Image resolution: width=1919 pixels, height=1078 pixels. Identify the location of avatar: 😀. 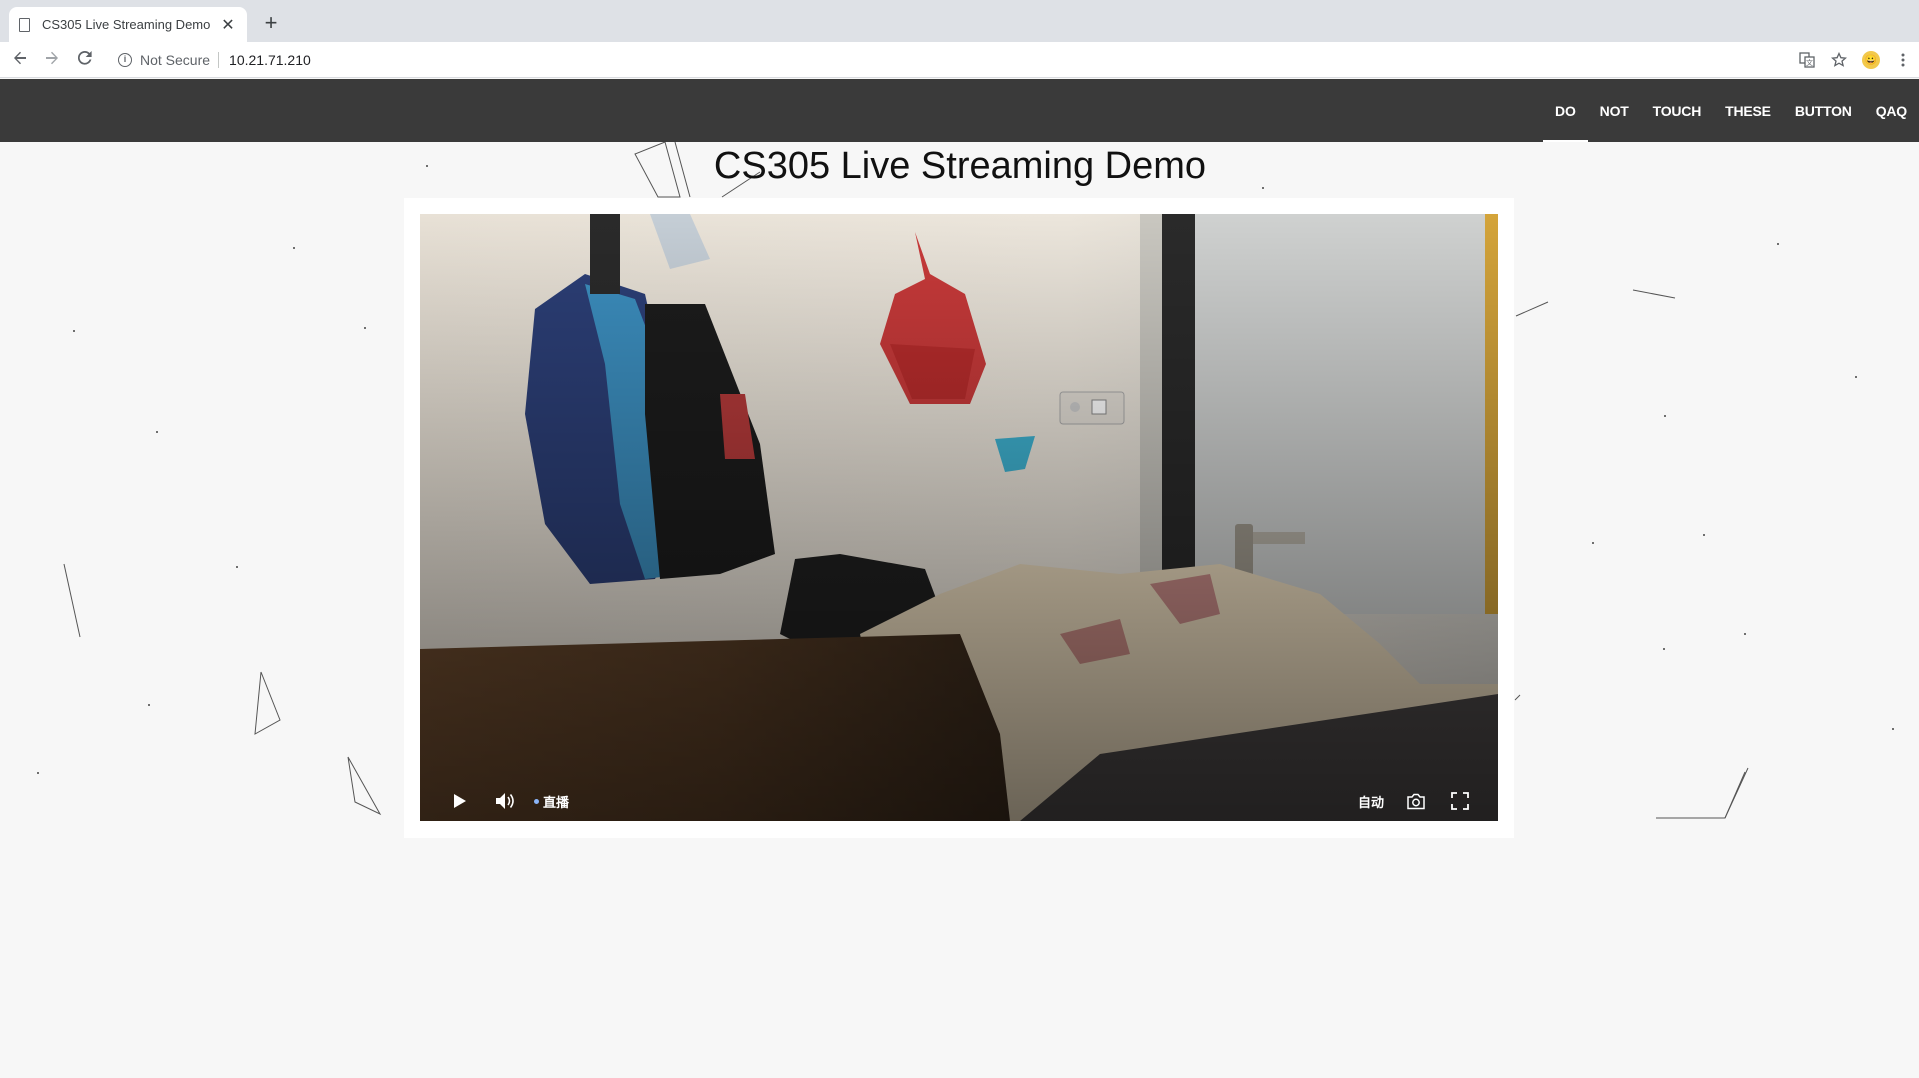
(1871, 60).